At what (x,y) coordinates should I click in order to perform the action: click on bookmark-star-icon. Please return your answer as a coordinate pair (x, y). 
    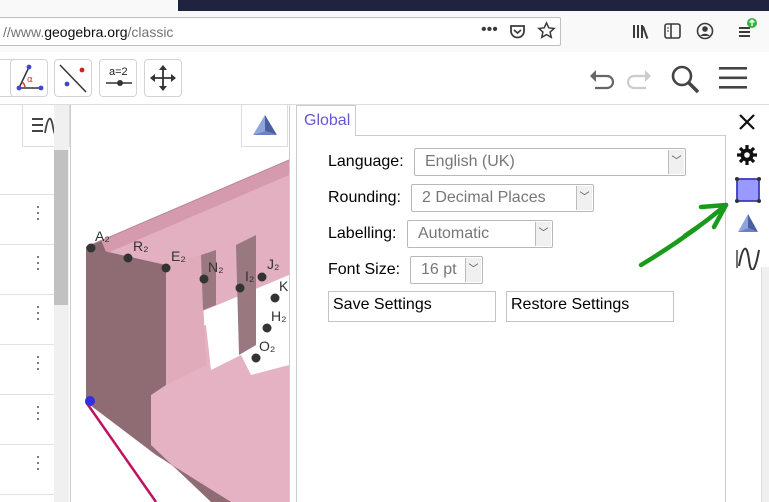
    Looking at the image, I should click on (546, 33).